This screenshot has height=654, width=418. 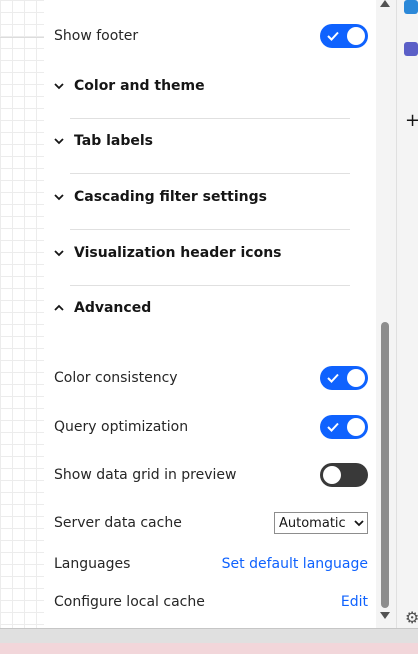 I want to click on languages-label: Languages, so click(x=92, y=564).